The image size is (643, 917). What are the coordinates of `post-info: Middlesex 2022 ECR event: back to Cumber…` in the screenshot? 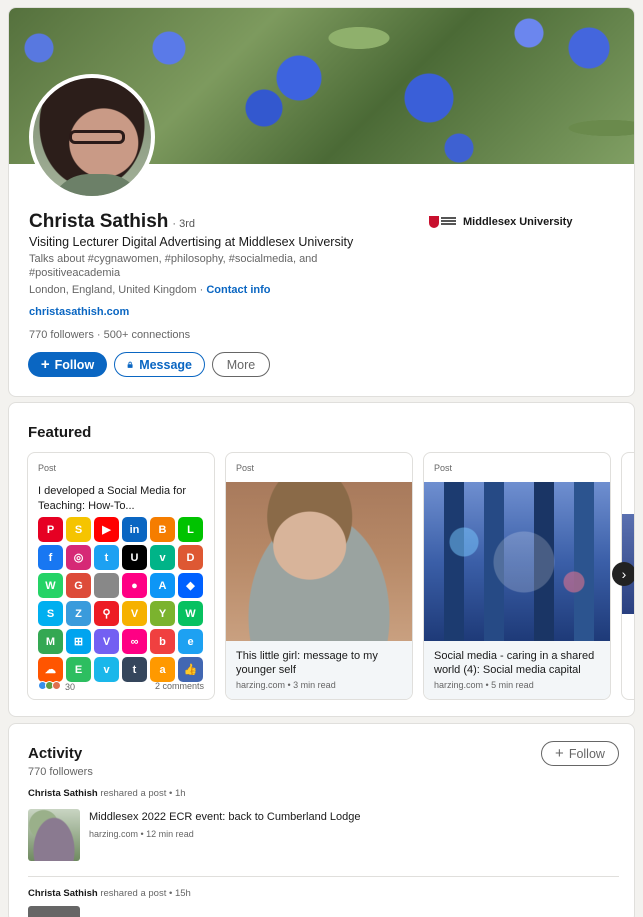 It's located at (225, 836).